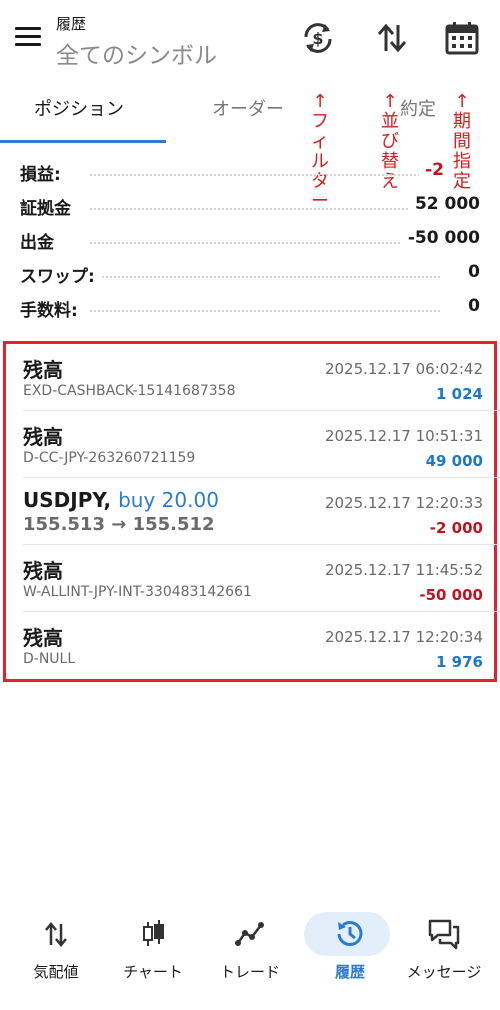 The image size is (500, 1010). Describe the element at coordinates (168, 500) in the screenshot. I see `deal-action: buy 20.00` at that location.